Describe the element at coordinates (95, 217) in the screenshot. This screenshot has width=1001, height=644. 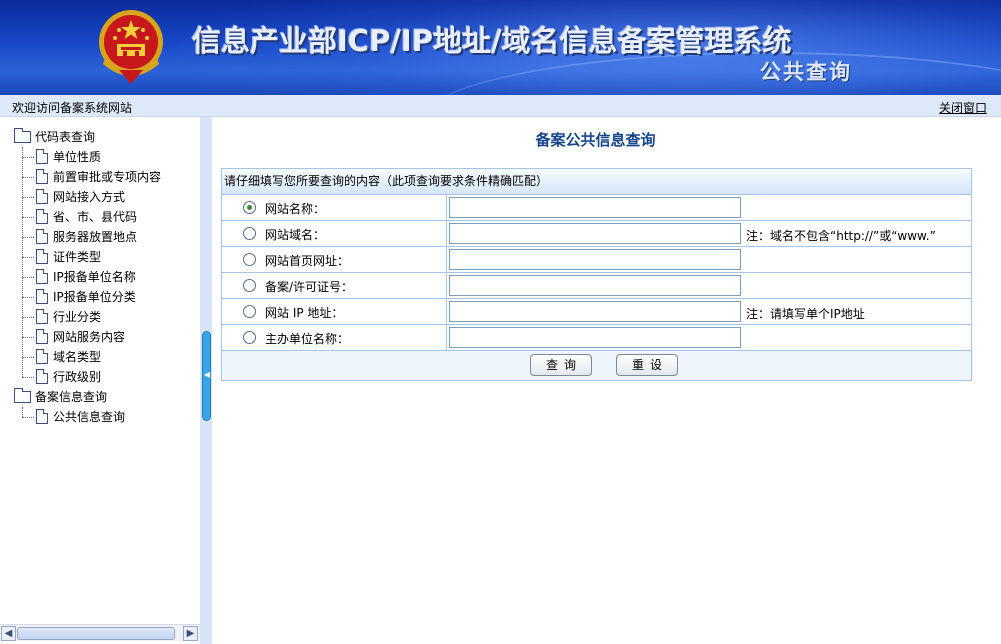
I see `tree-item-label: 省、市、县代码` at that location.